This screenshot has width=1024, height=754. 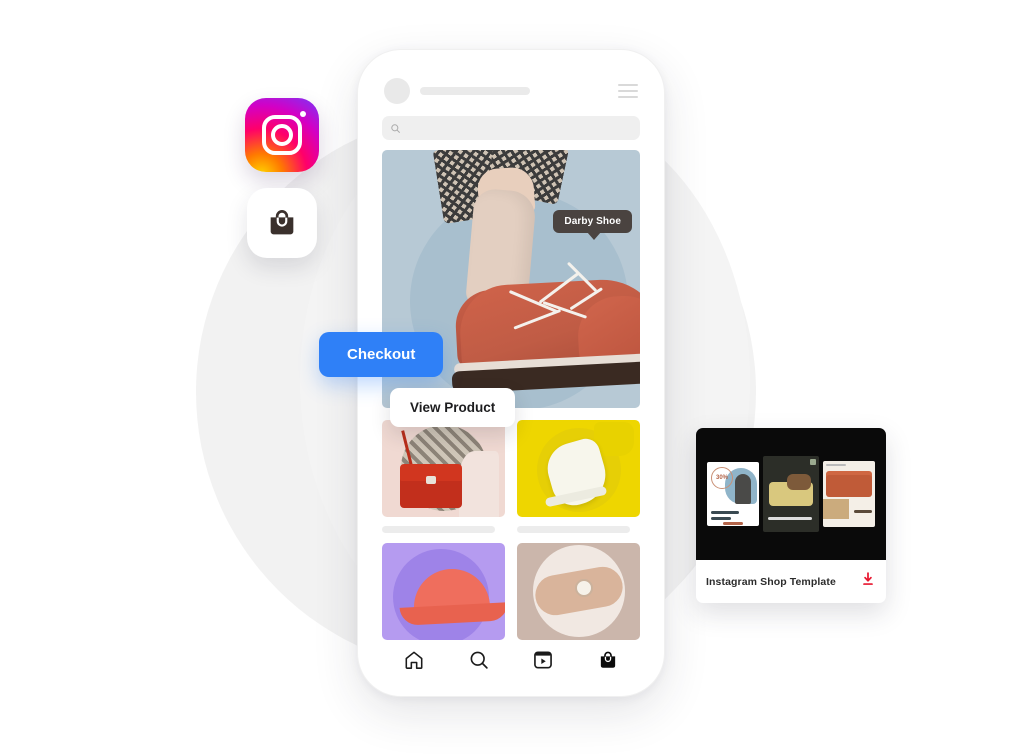 I want to click on app-header, so click(x=511, y=86).